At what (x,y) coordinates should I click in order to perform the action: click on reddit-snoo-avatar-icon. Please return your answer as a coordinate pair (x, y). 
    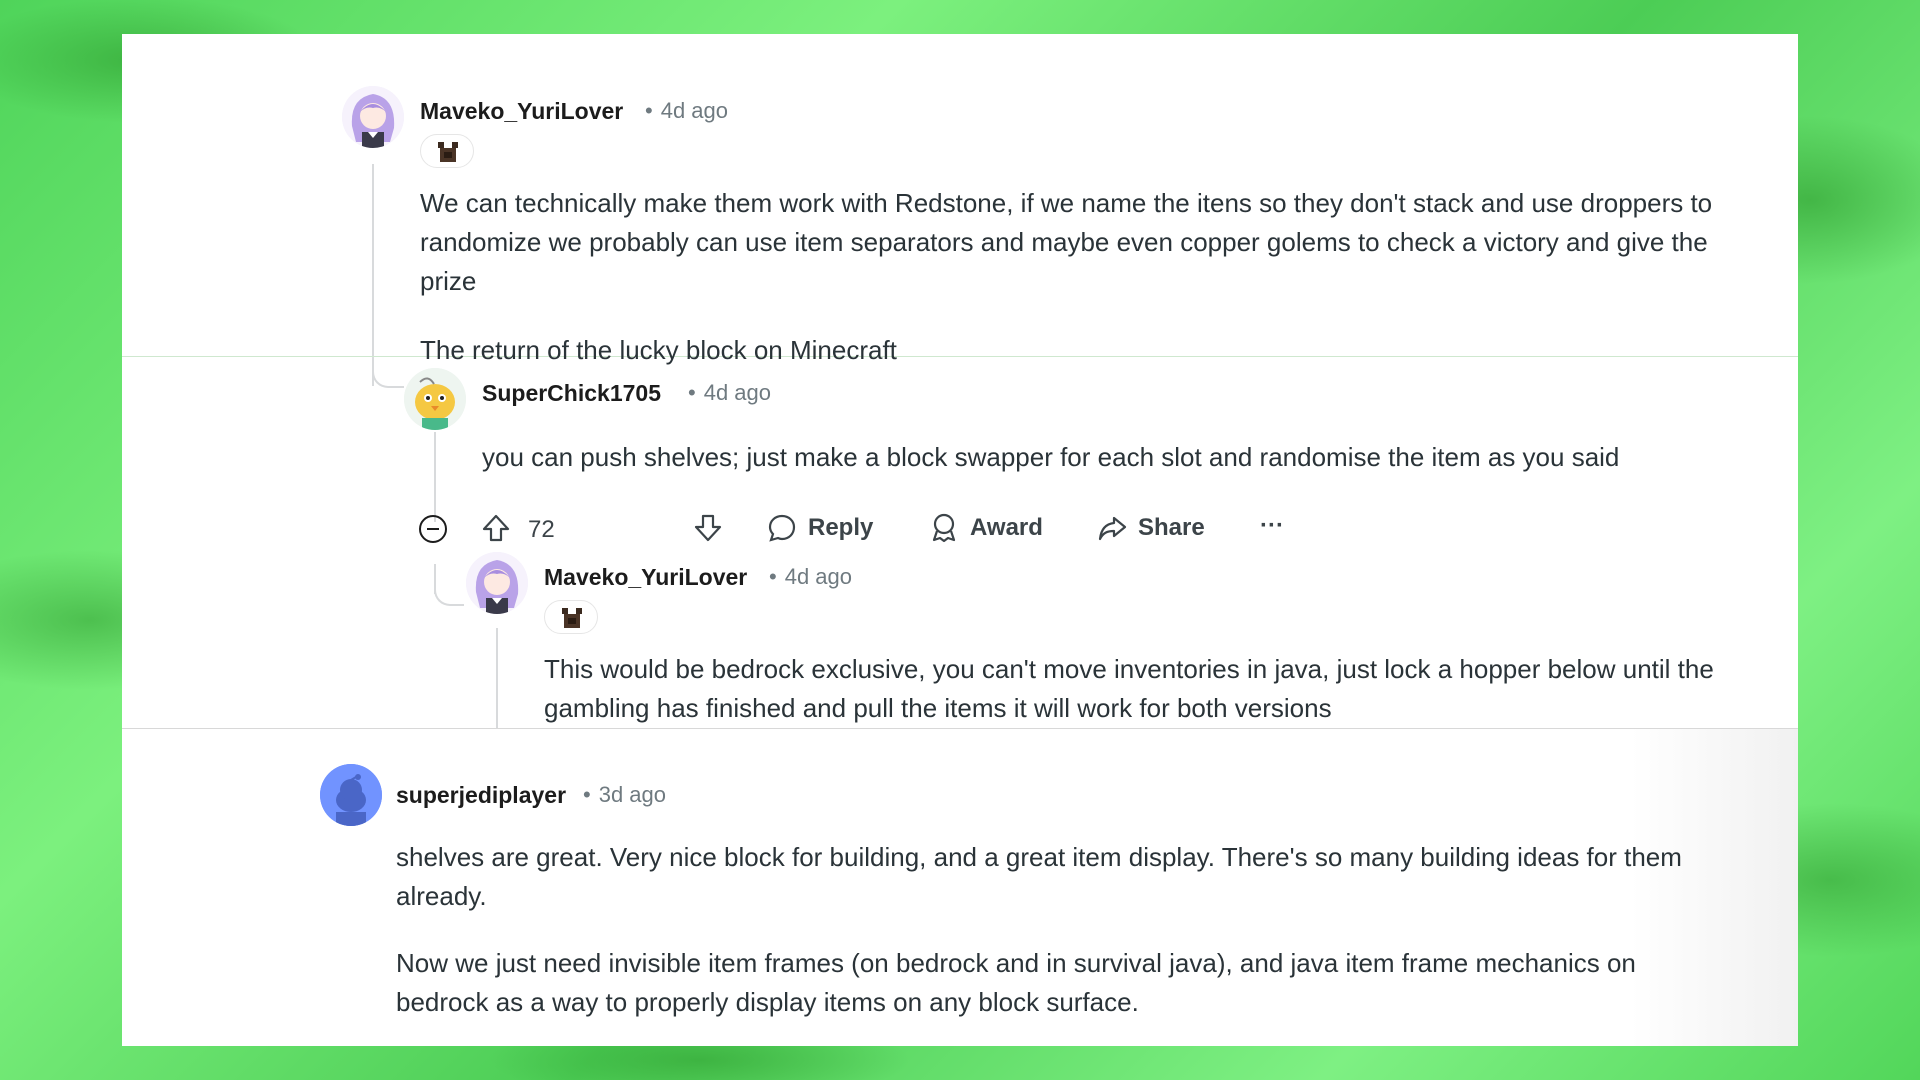
    Looking at the image, I should click on (351, 795).